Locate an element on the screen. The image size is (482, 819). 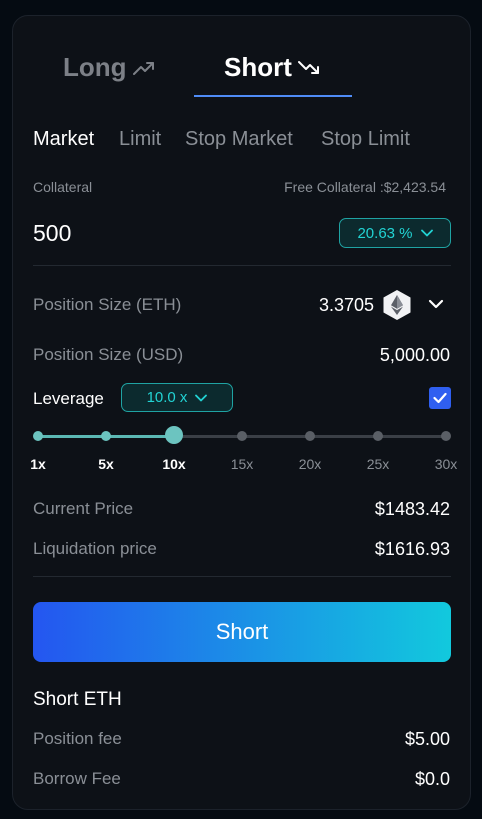
leverage-label: Leverage is located at coordinates (68, 398).